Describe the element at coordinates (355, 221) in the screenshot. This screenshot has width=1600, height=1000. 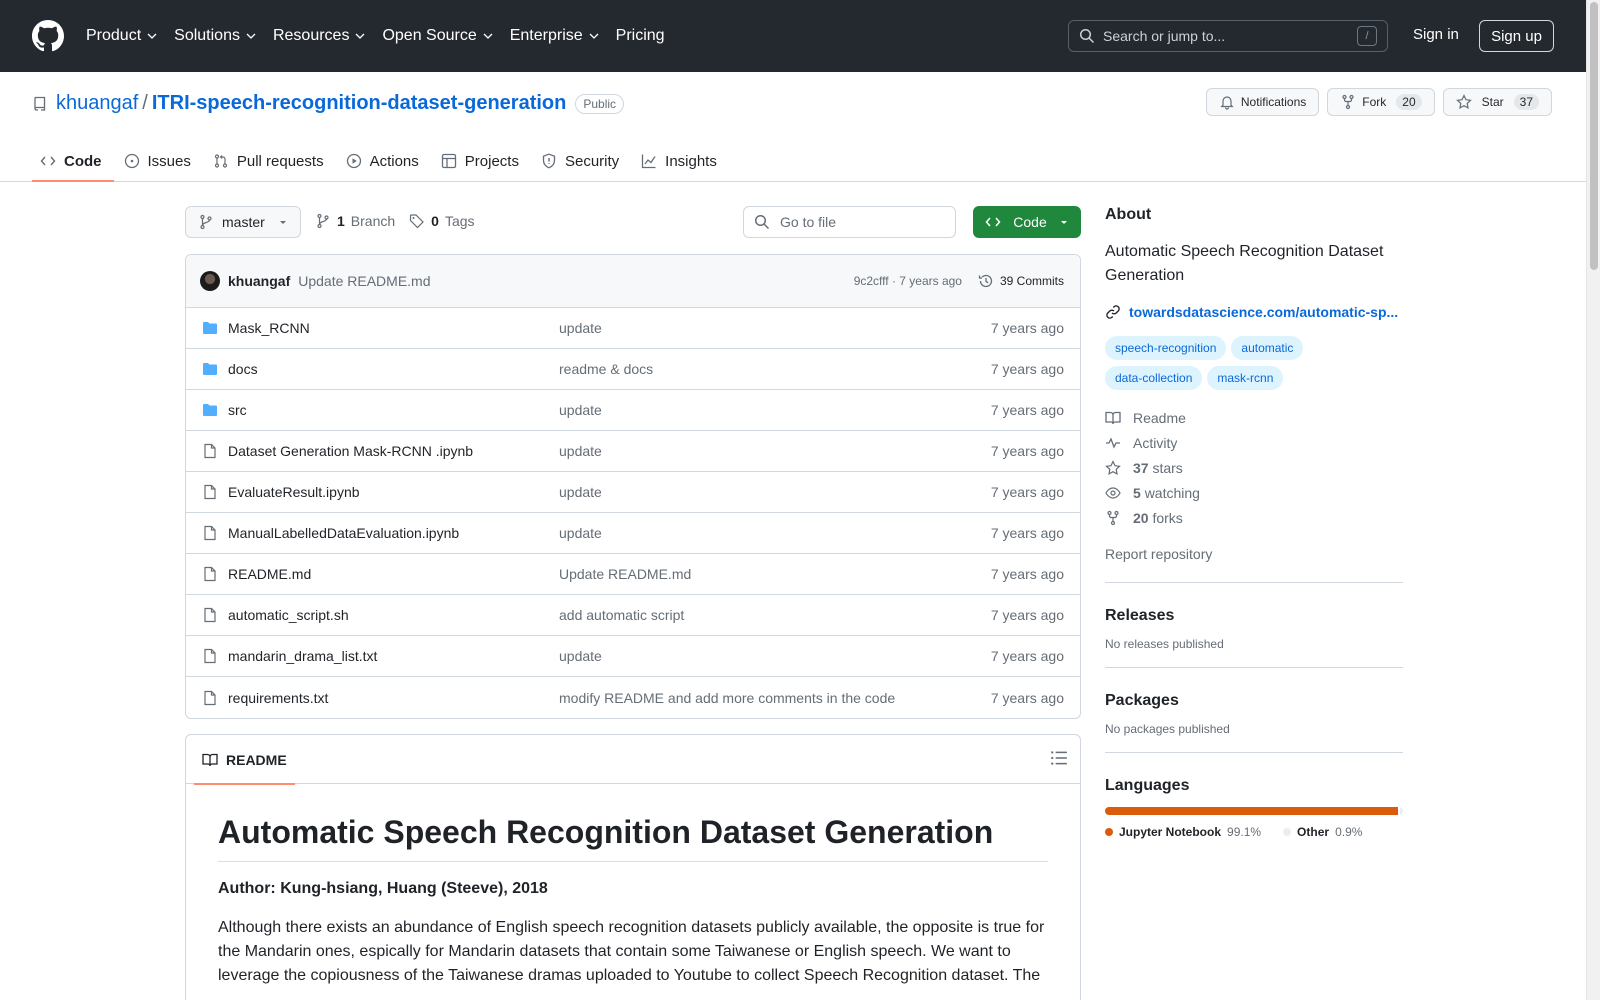
I see `branches-link: 1 Branch` at that location.